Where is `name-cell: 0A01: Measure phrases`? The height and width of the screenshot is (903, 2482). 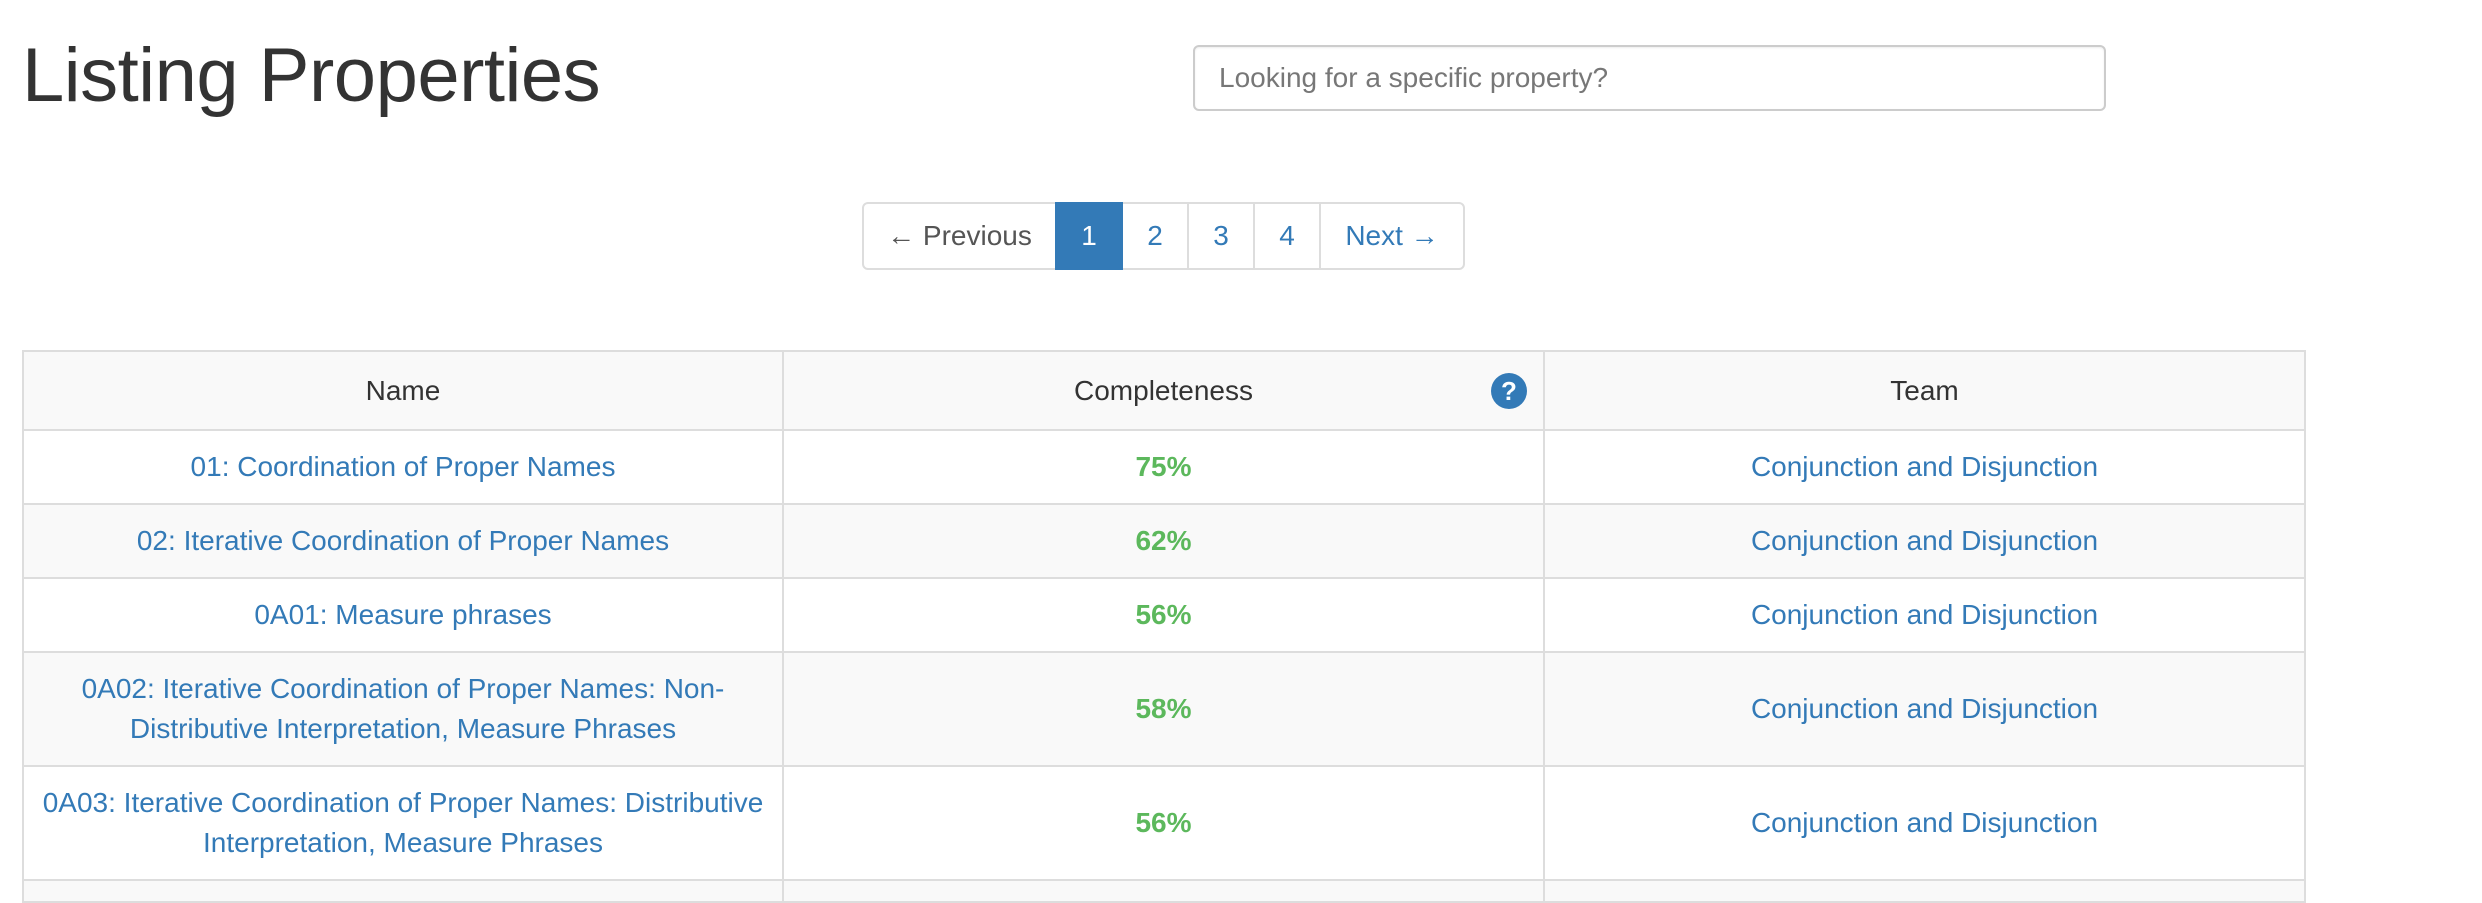 name-cell: 0A01: Measure phrases is located at coordinates (403, 615).